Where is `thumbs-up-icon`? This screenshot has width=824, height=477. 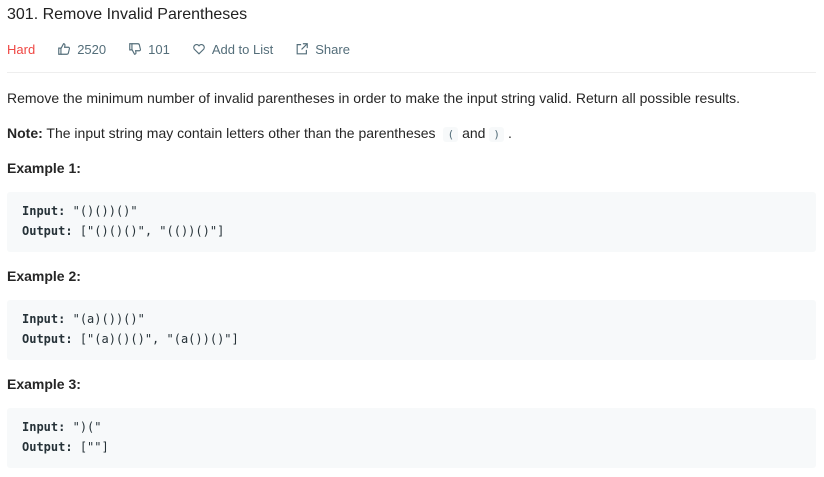 thumbs-up-icon is located at coordinates (64, 49).